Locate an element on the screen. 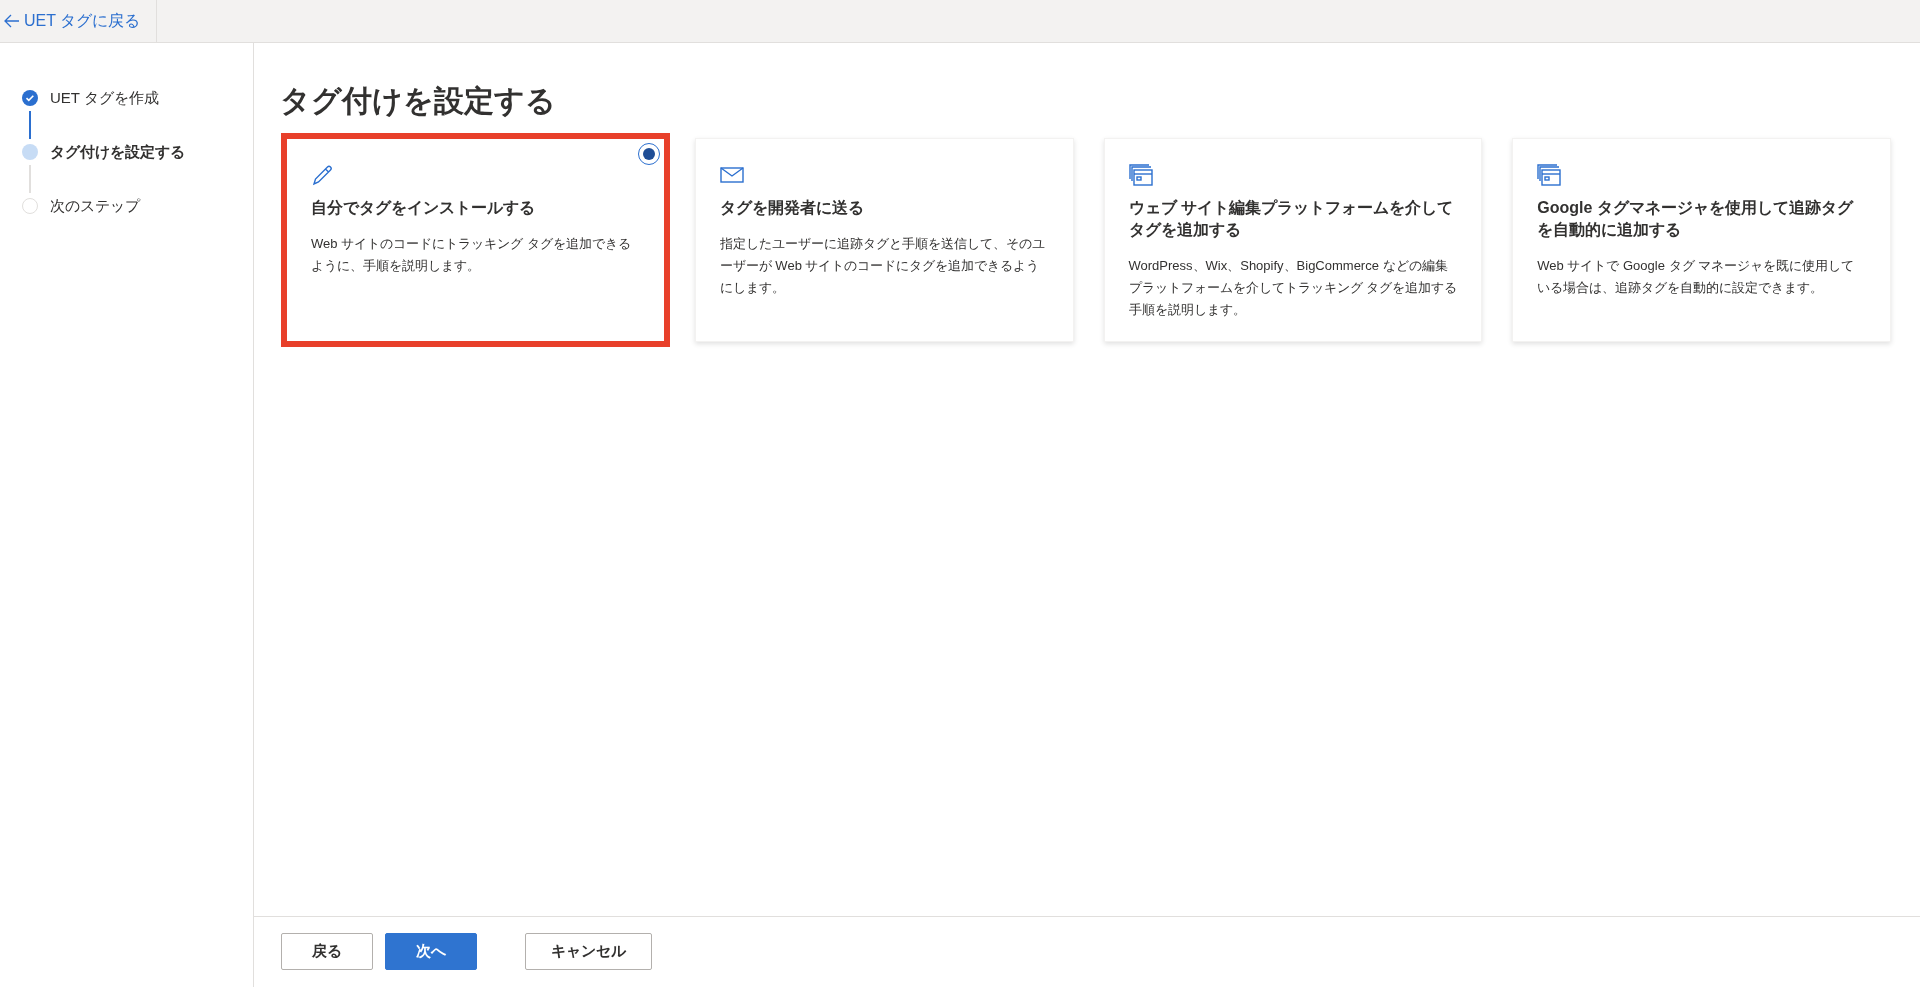 The width and height of the screenshot is (1920, 987). envelope-icon is located at coordinates (731, 175).